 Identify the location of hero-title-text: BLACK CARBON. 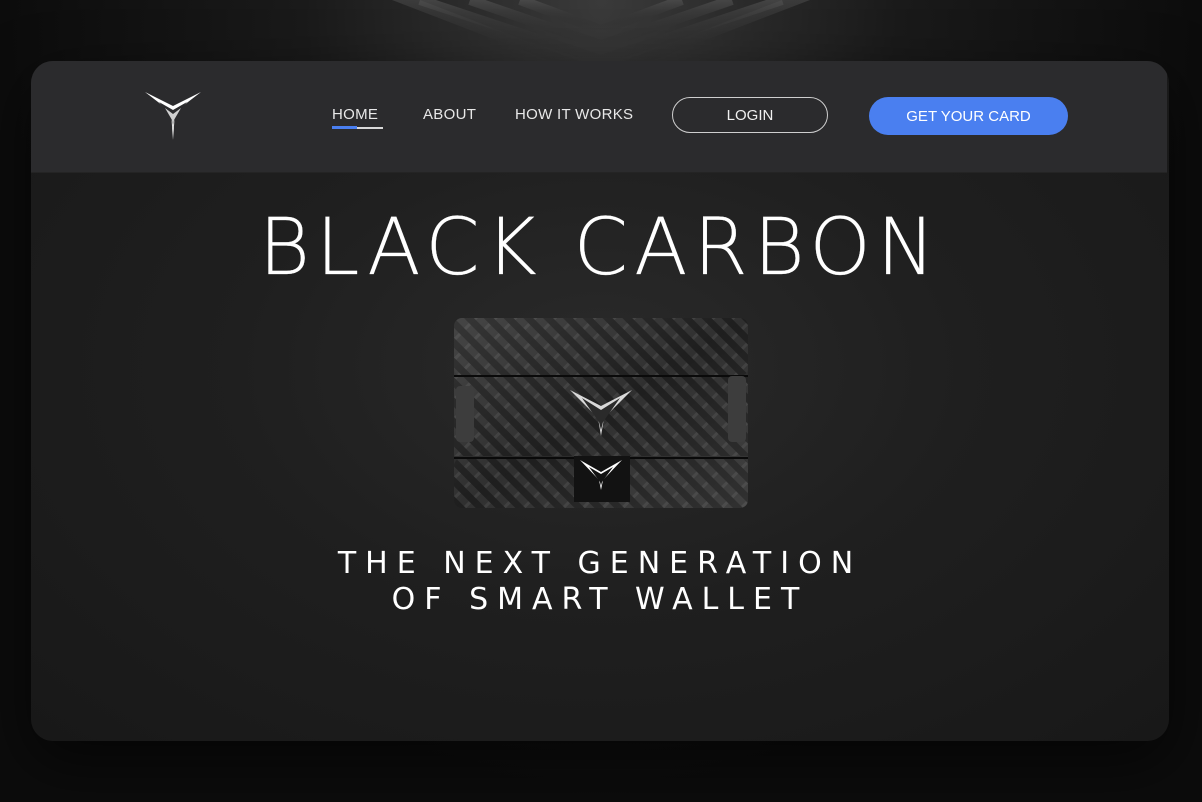
(600, 248).